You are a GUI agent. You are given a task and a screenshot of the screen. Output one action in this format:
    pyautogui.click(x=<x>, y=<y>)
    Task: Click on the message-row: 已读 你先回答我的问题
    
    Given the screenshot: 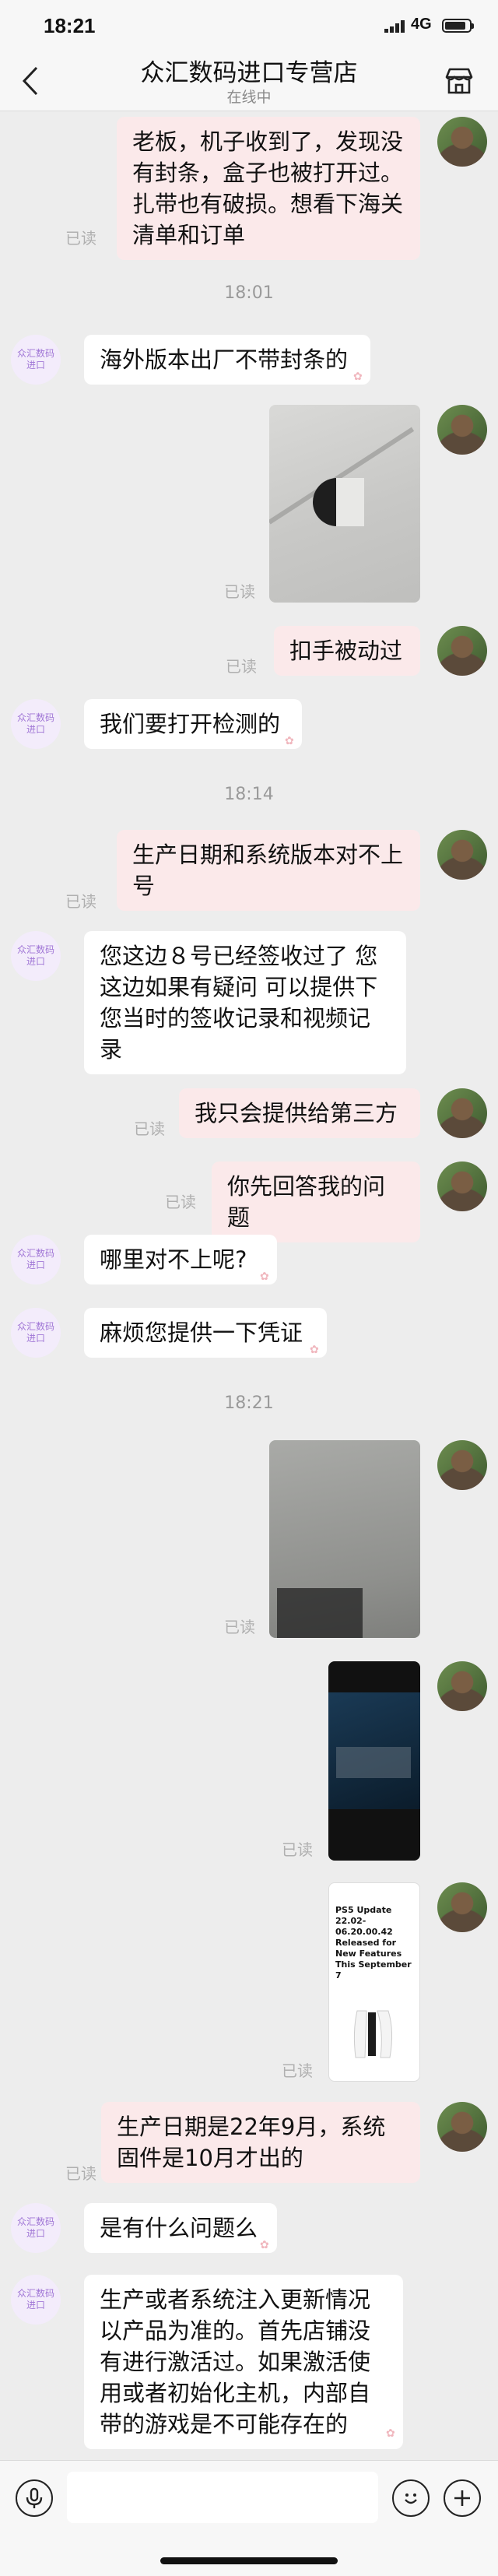 What is the action you would take?
    pyautogui.click(x=249, y=1201)
    